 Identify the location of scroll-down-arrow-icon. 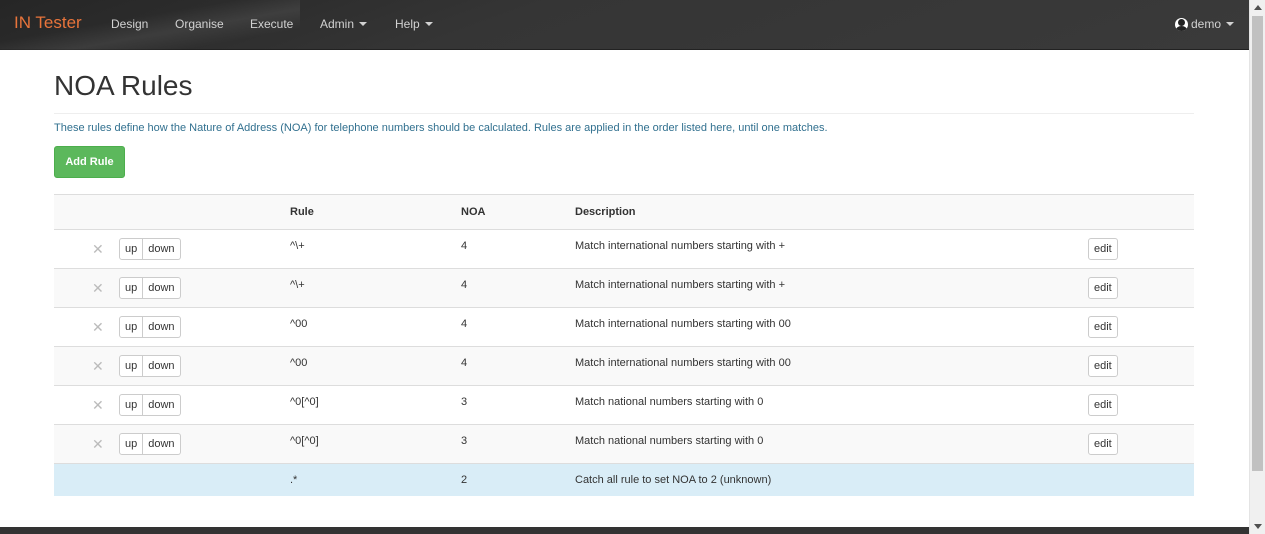
(1258, 526).